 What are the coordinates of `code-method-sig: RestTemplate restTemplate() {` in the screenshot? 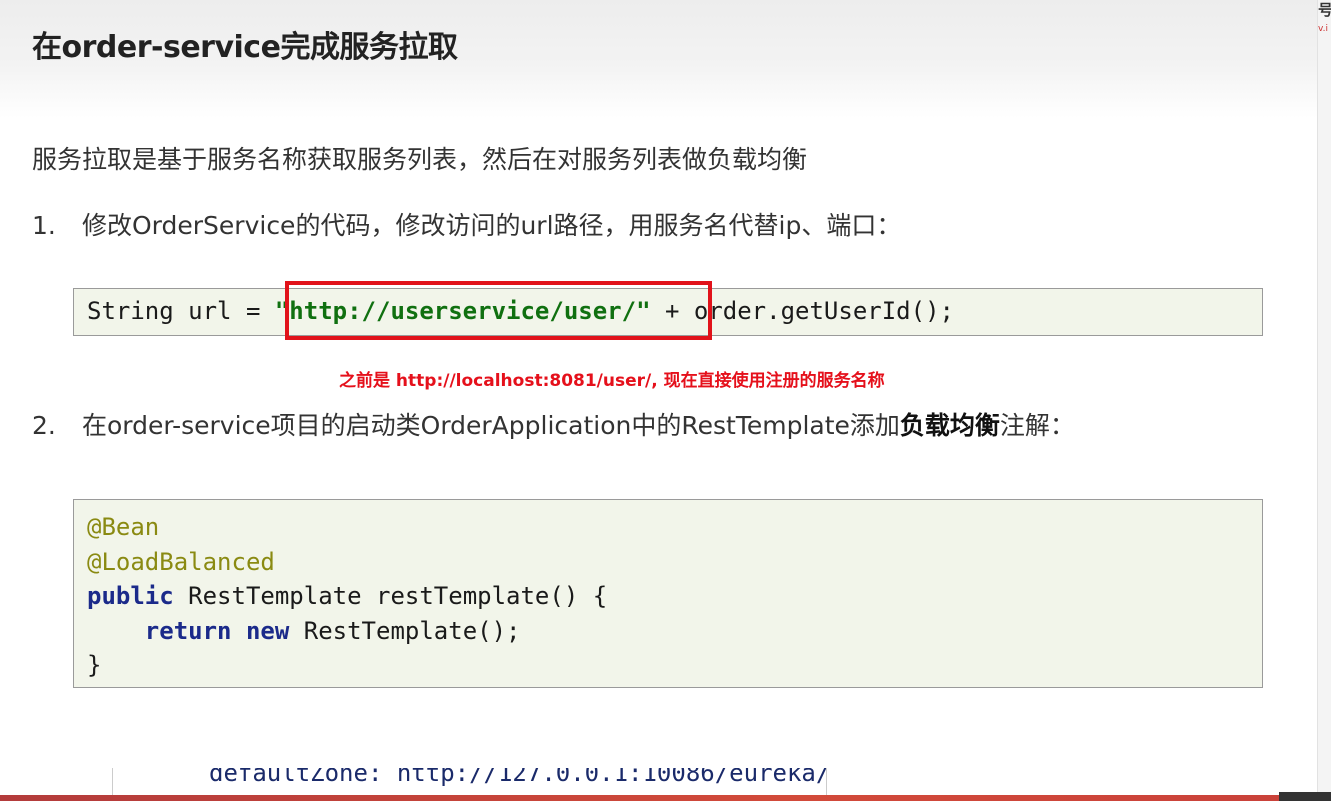 It's located at (390, 596).